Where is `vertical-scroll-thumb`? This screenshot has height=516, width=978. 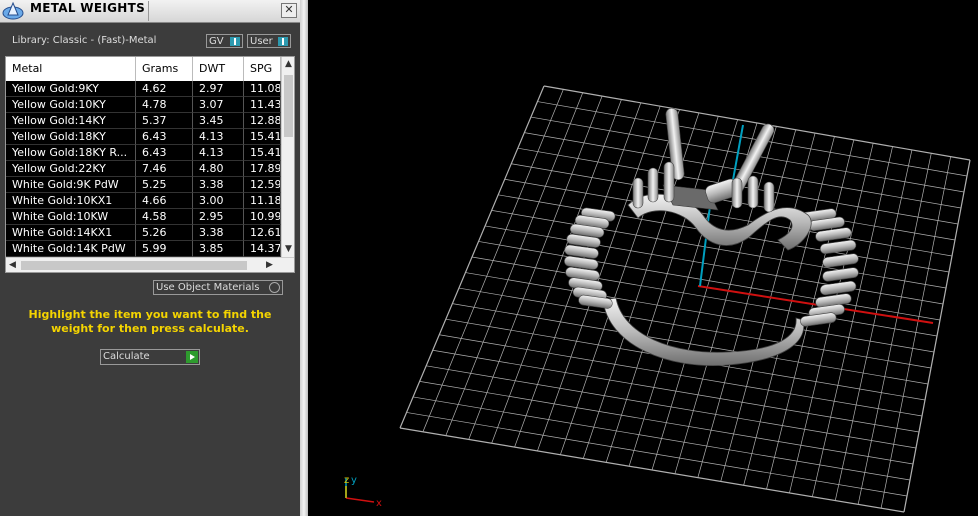 vertical-scroll-thumb is located at coordinates (288, 106).